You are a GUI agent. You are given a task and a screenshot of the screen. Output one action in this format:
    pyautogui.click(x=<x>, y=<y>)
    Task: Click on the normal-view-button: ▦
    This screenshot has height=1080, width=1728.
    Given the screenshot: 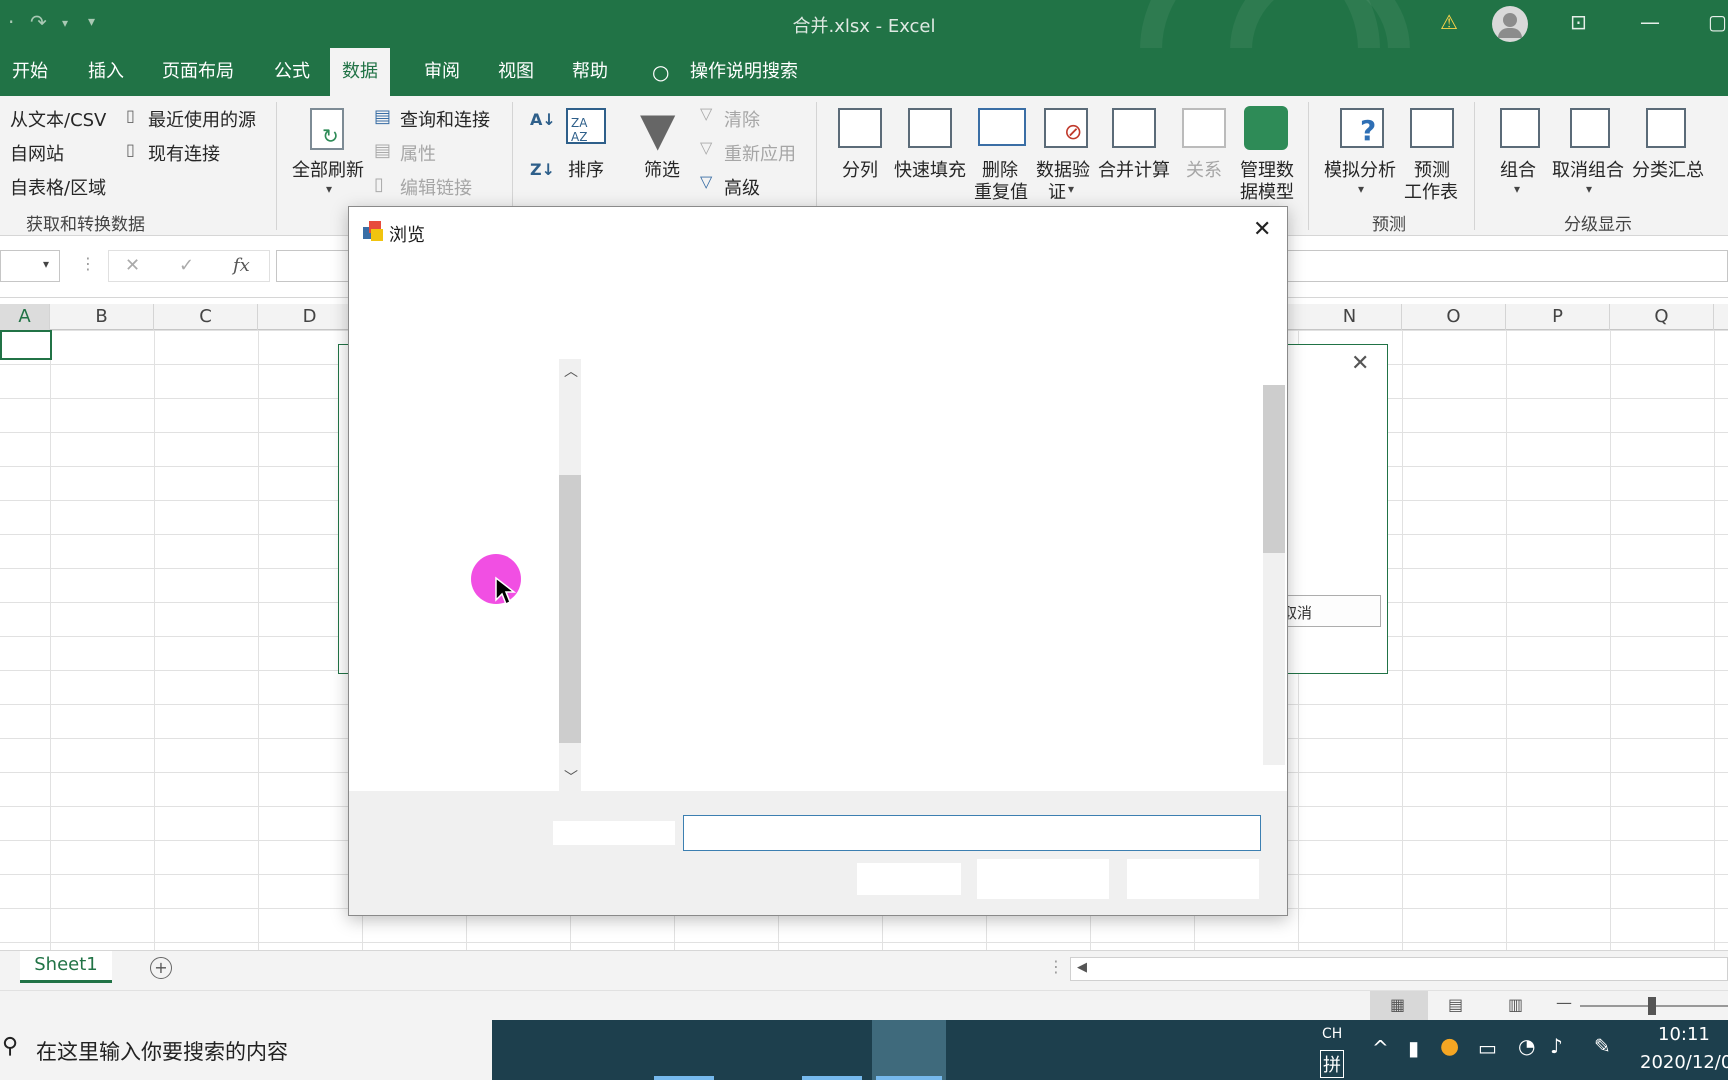 What is the action you would take?
    pyautogui.click(x=1399, y=1006)
    